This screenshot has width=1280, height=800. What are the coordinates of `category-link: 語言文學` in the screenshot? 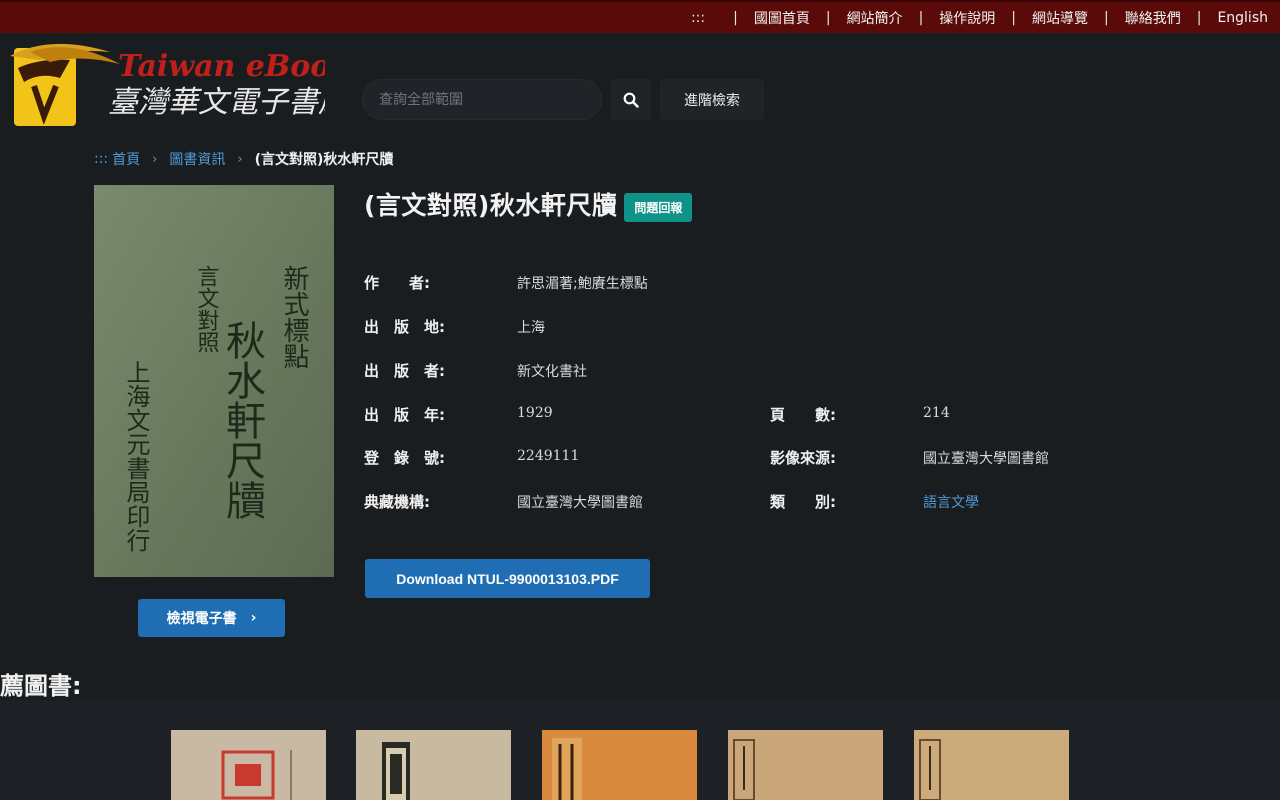 It's located at (951, 502).